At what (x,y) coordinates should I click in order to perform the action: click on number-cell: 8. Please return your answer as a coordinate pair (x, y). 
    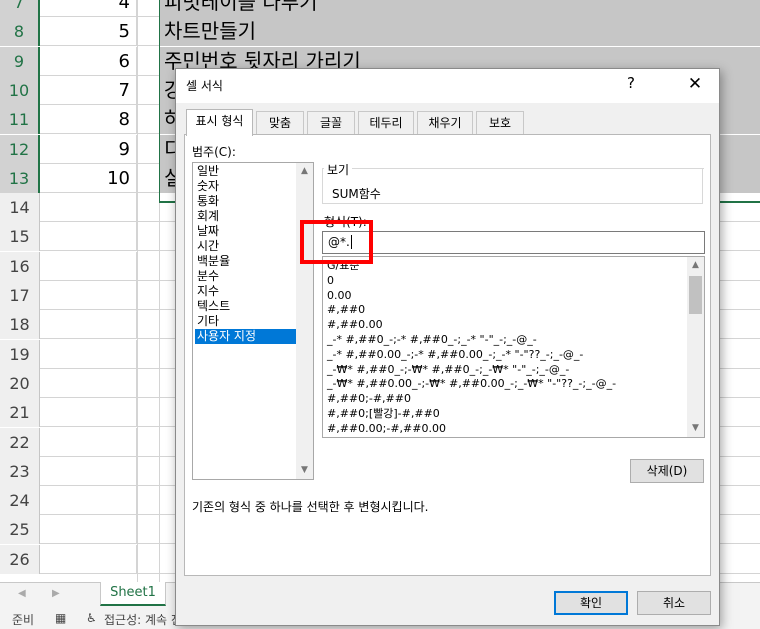
    Looking at the image, I should click on (89, 120).